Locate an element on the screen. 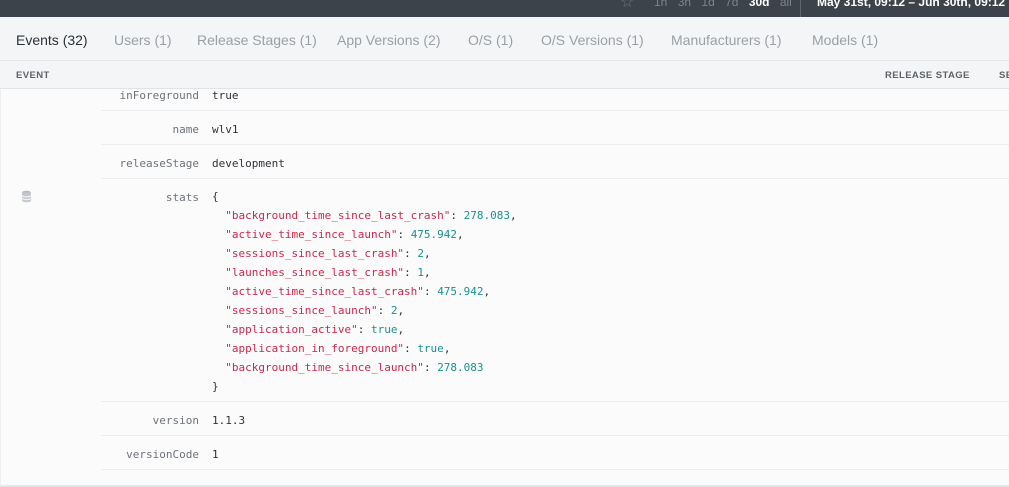 The height and width of the screenshot is (487, 1009). tab-os: O/S (1) is located at coordinates (490, 40).